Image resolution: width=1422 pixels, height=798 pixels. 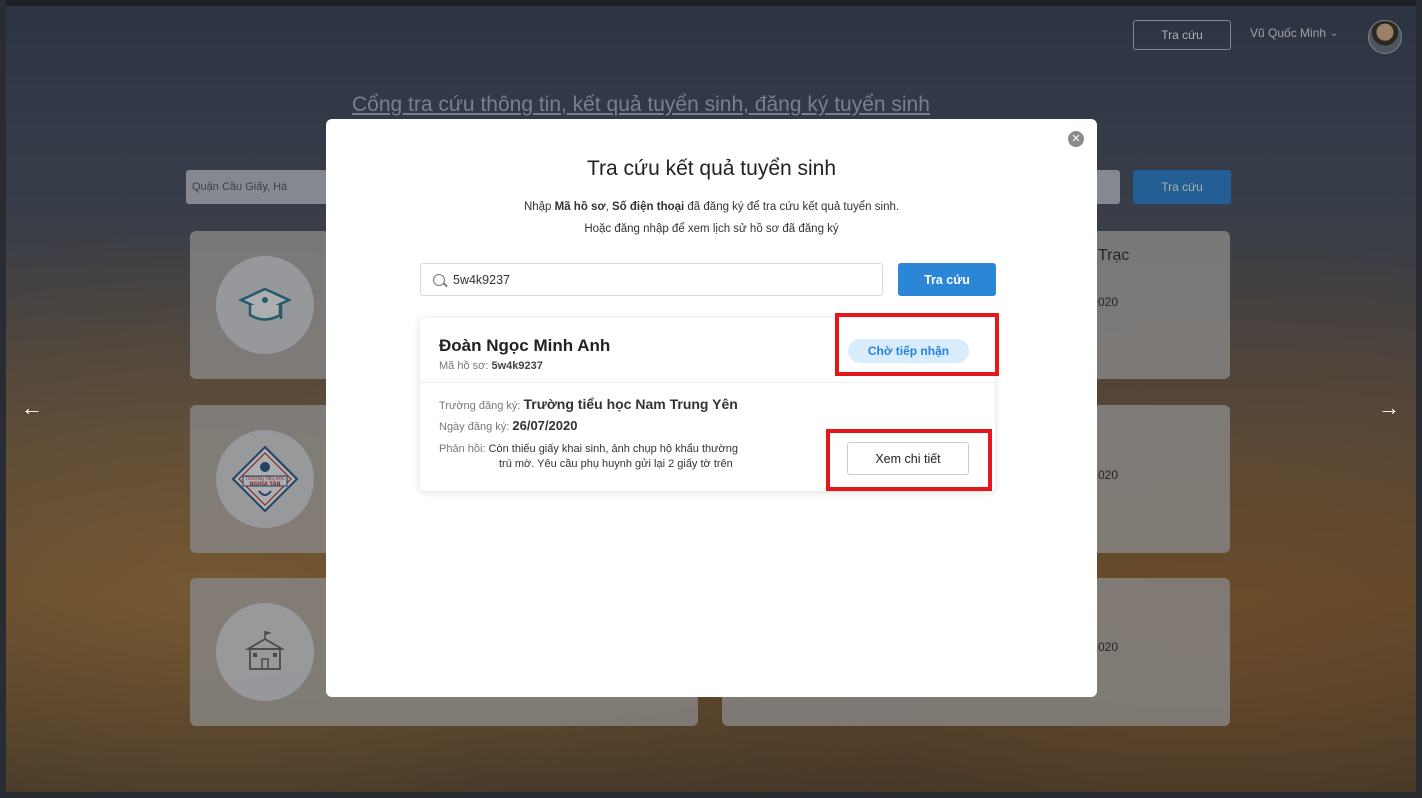 I want to click on instructions-code-term: Mã hồ sơ, so click(x=580, y=207).